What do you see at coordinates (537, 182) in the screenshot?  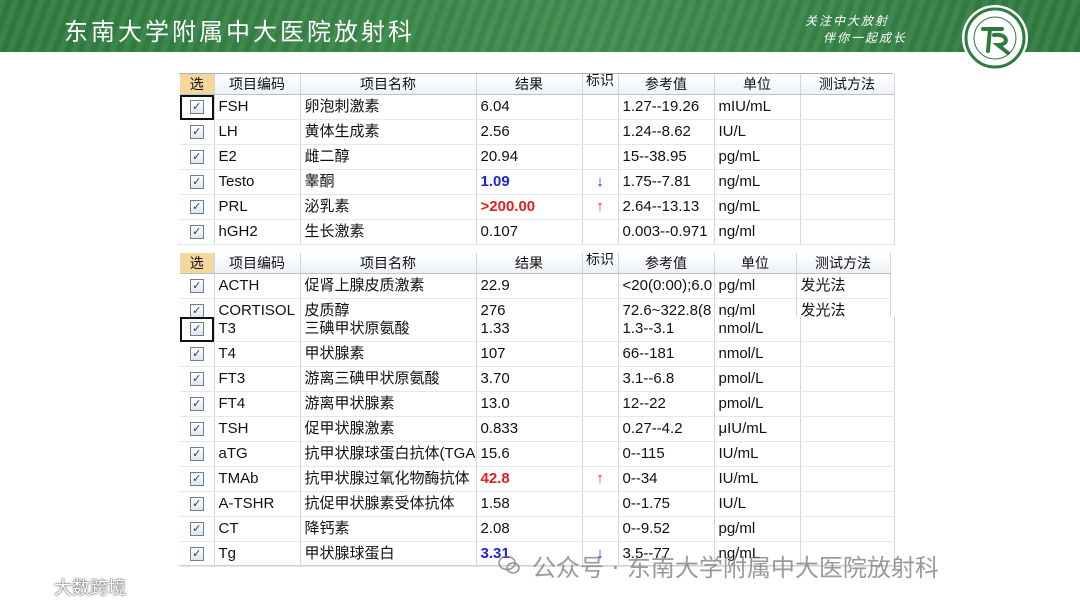 I see `table-row: Testo 睾酮 1.09 ↓ 1.75--7.81 ng/mL` at bounding box center [537, 182].